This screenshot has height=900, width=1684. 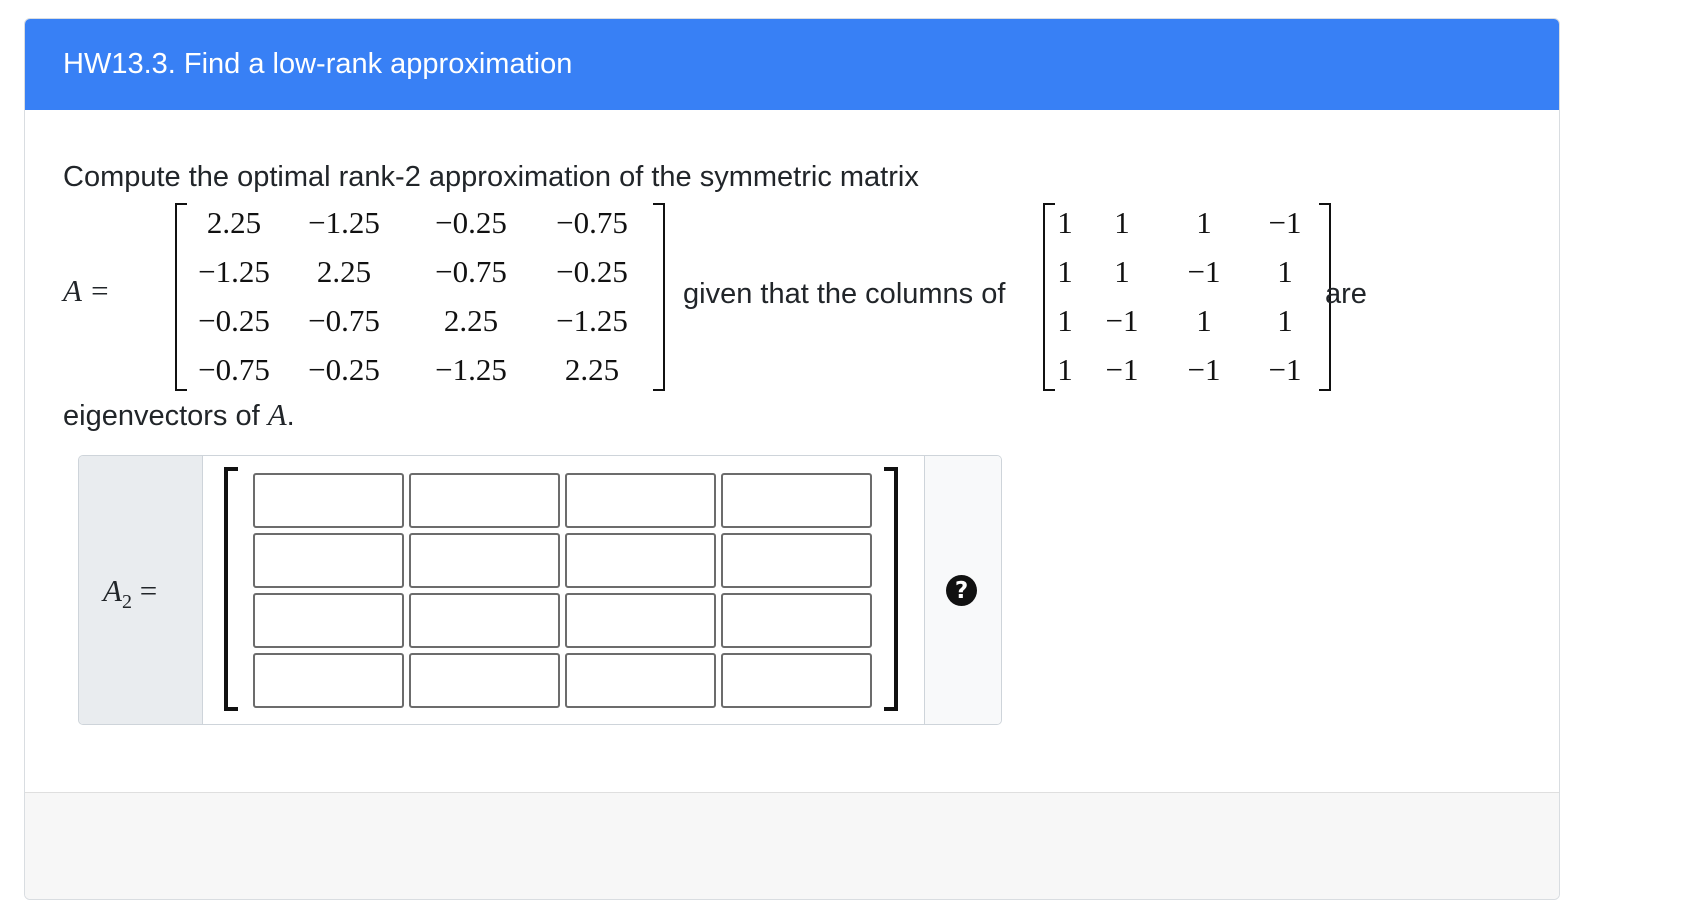 What do you see at coordinates (277, 414) in the screenshot?
I see `eigenvectors-symbol: A` at bounding box center [277, 414].